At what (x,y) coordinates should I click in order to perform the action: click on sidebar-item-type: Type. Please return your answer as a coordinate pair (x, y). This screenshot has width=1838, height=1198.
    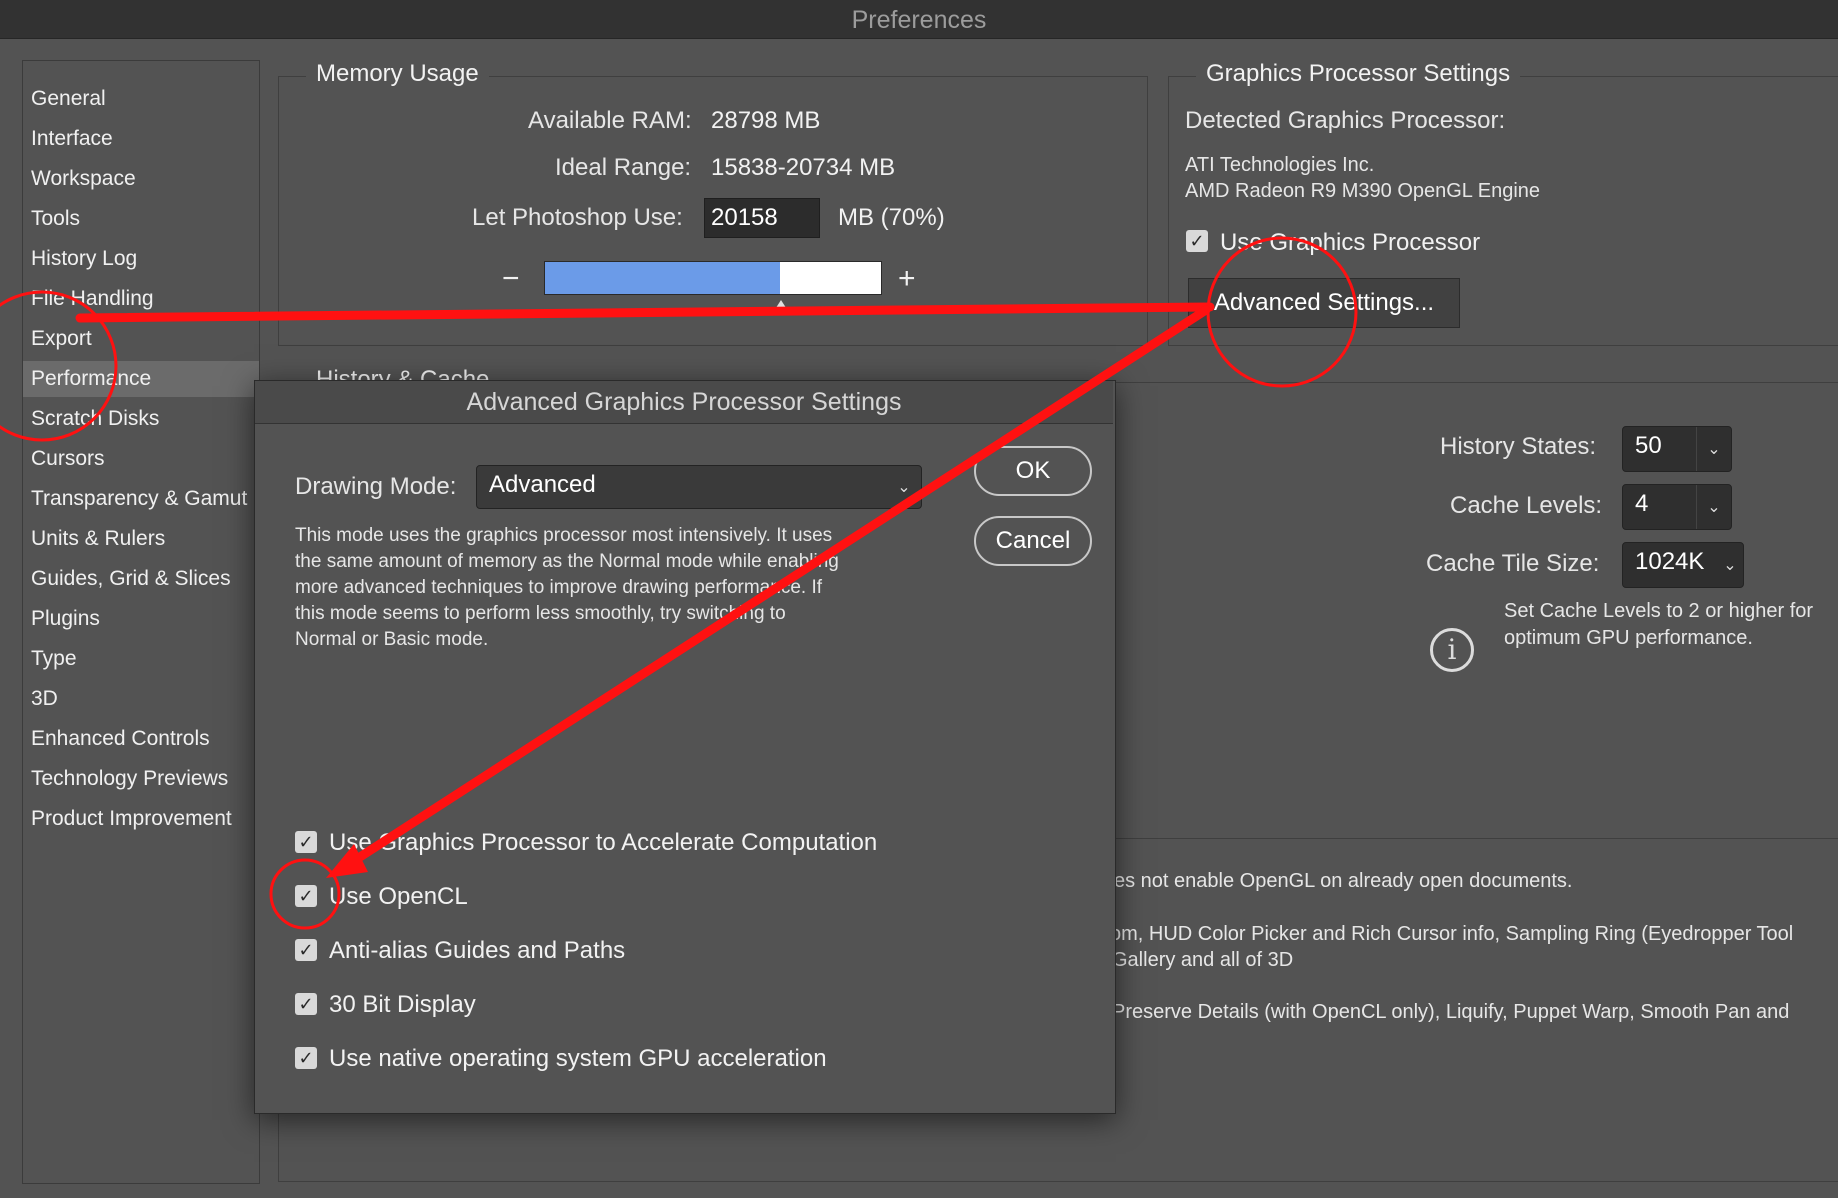
    Looking at the image, I should click on (141, 659).